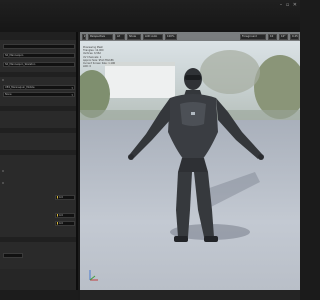 This screenshot has width=320, height=300. What do you see at coordinates (60, 197) in the screenshot?
I see `translation-x-value: 0.0` at bounding box center [60, 197].